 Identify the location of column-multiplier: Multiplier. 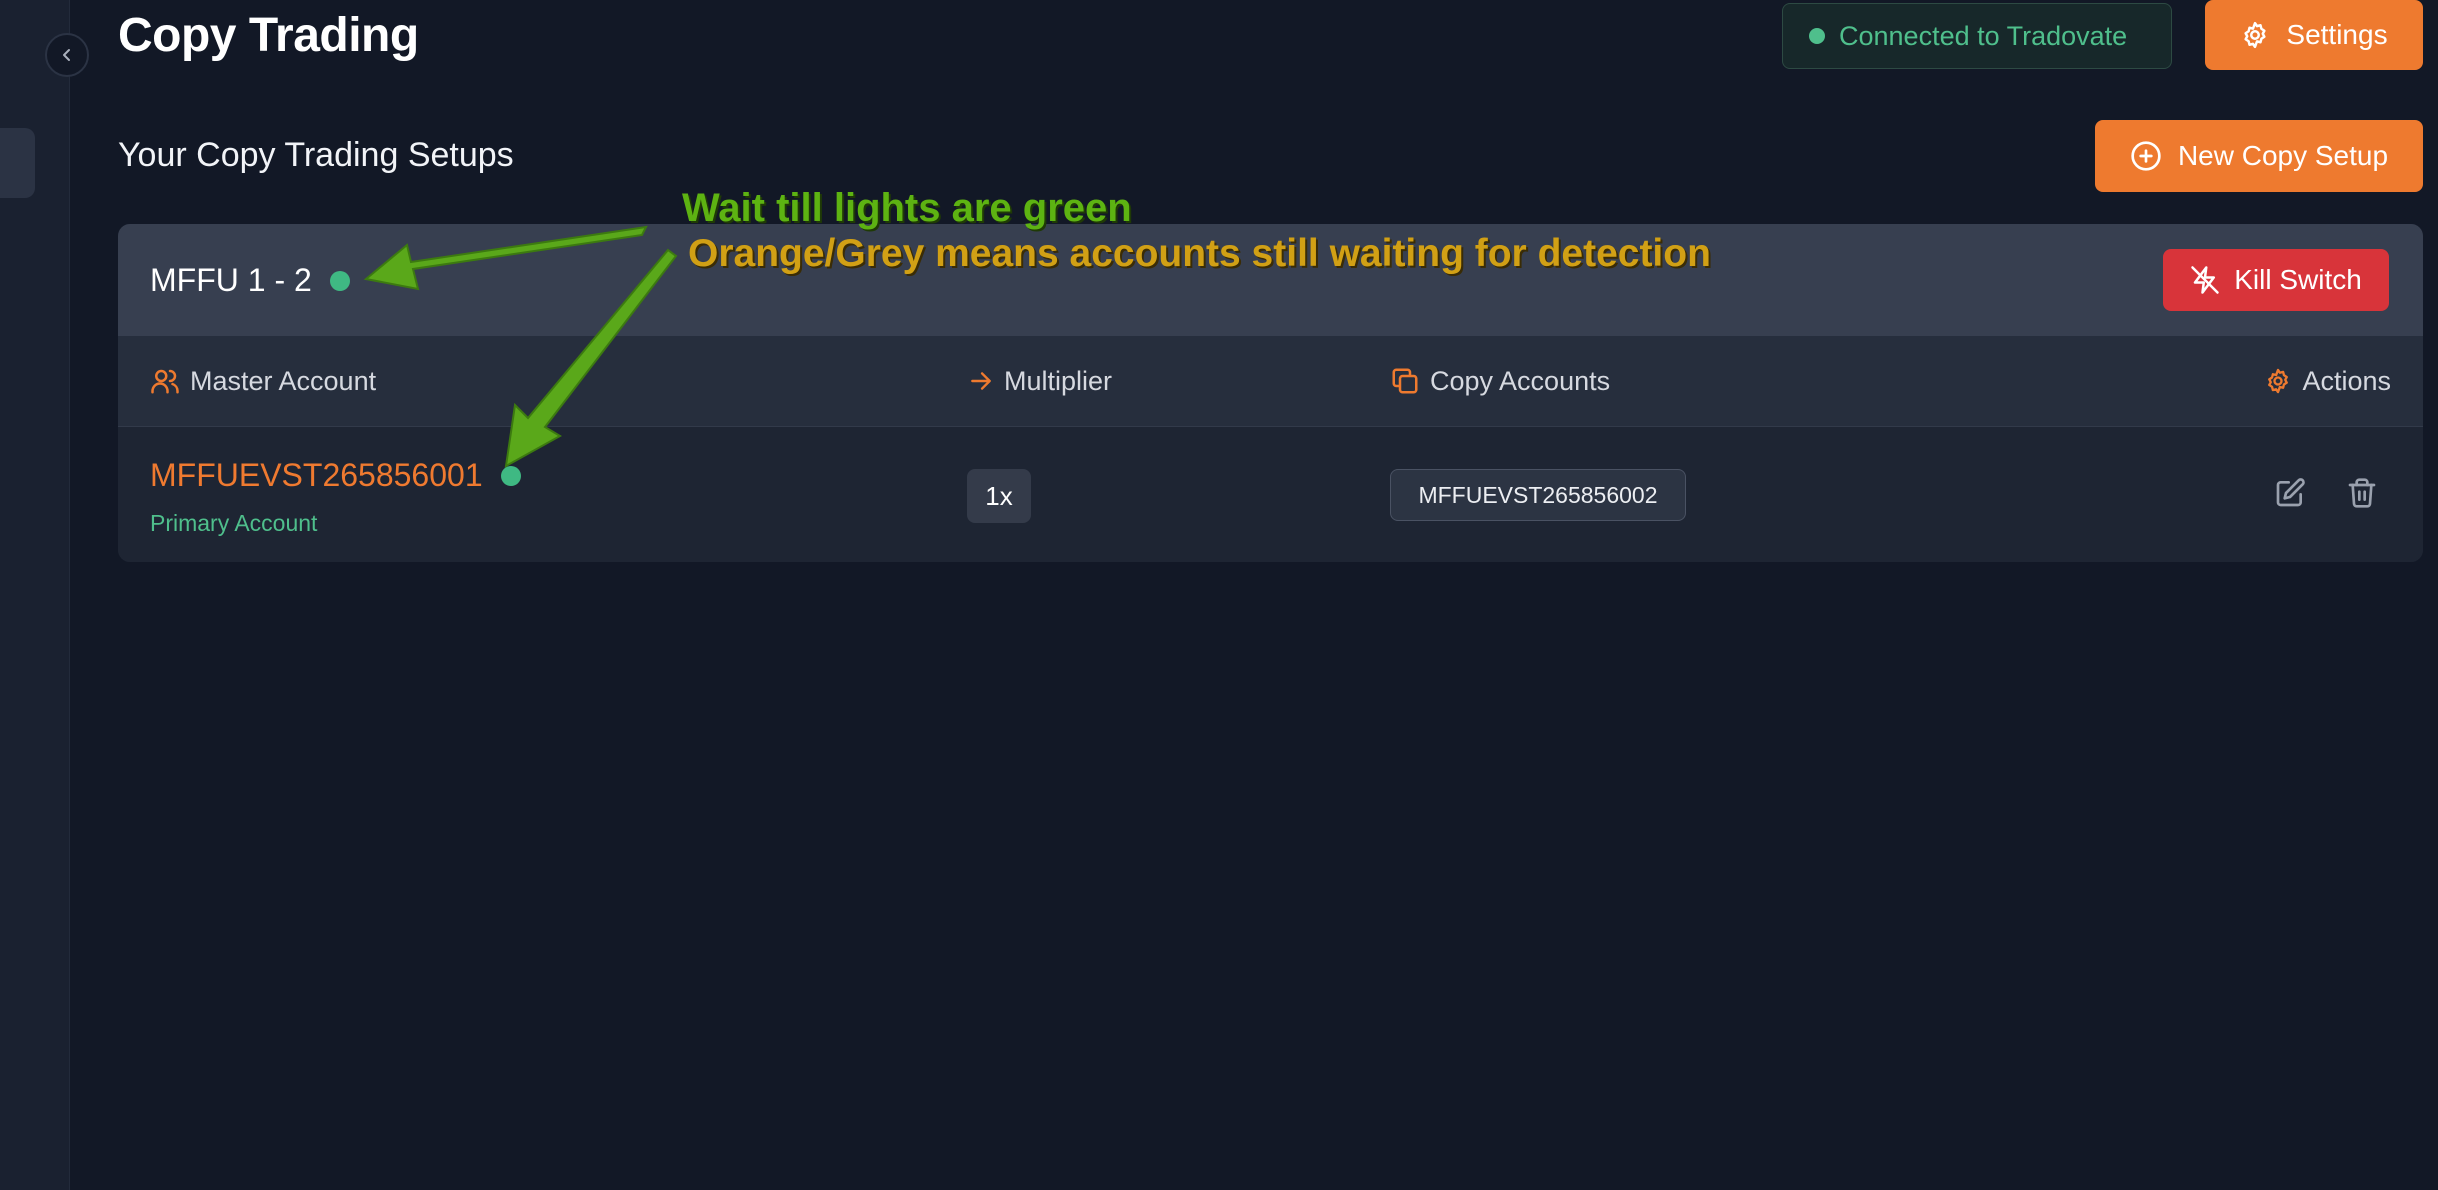
(1040, 381).